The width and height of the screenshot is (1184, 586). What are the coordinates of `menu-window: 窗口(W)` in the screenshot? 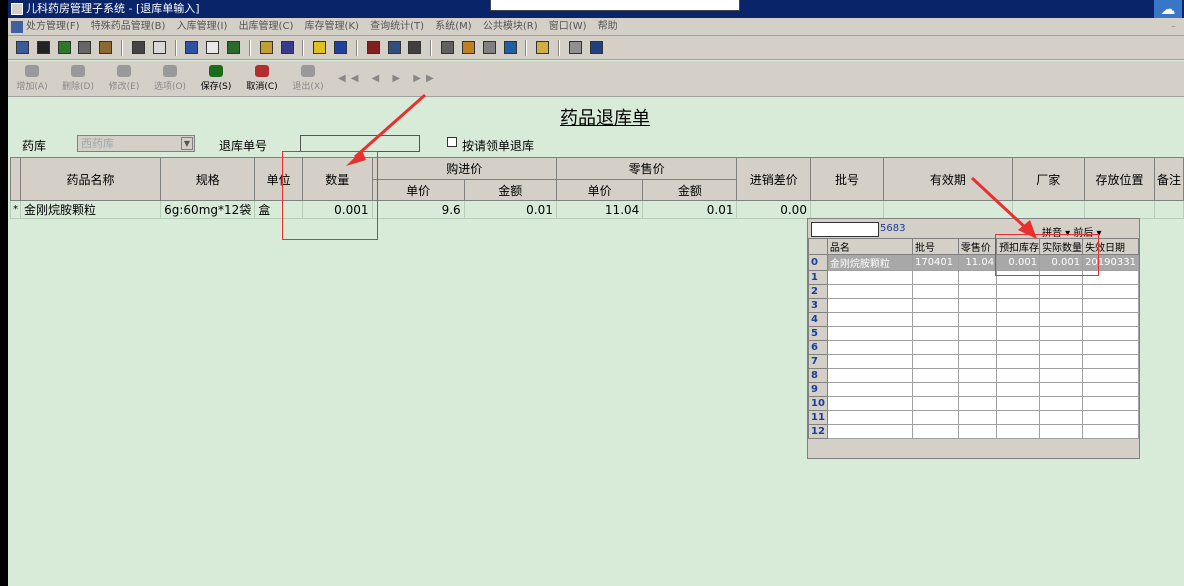 It's located at (568, 26).